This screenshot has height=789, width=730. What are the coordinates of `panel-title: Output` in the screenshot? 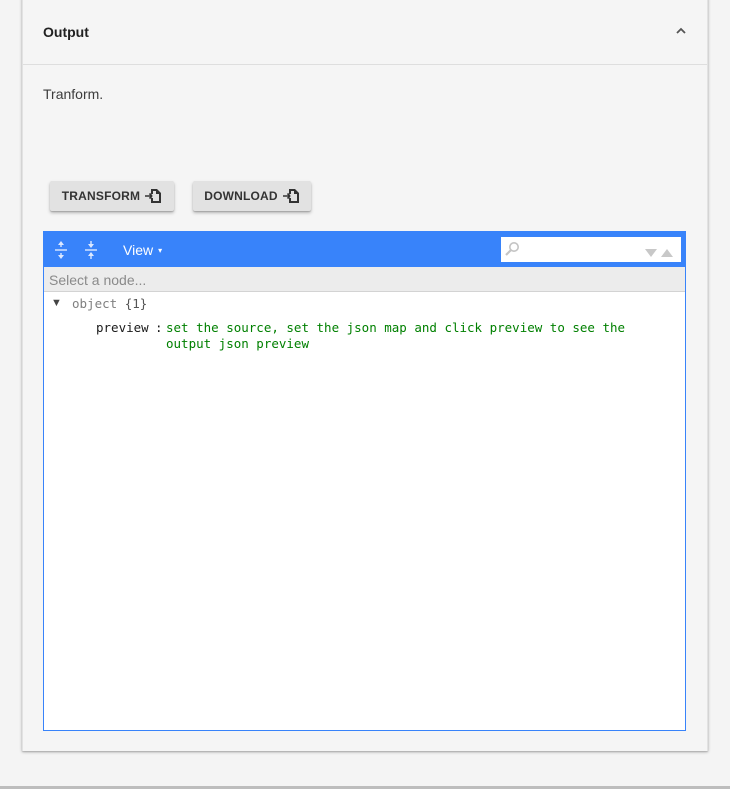 It's located at (66, 32).